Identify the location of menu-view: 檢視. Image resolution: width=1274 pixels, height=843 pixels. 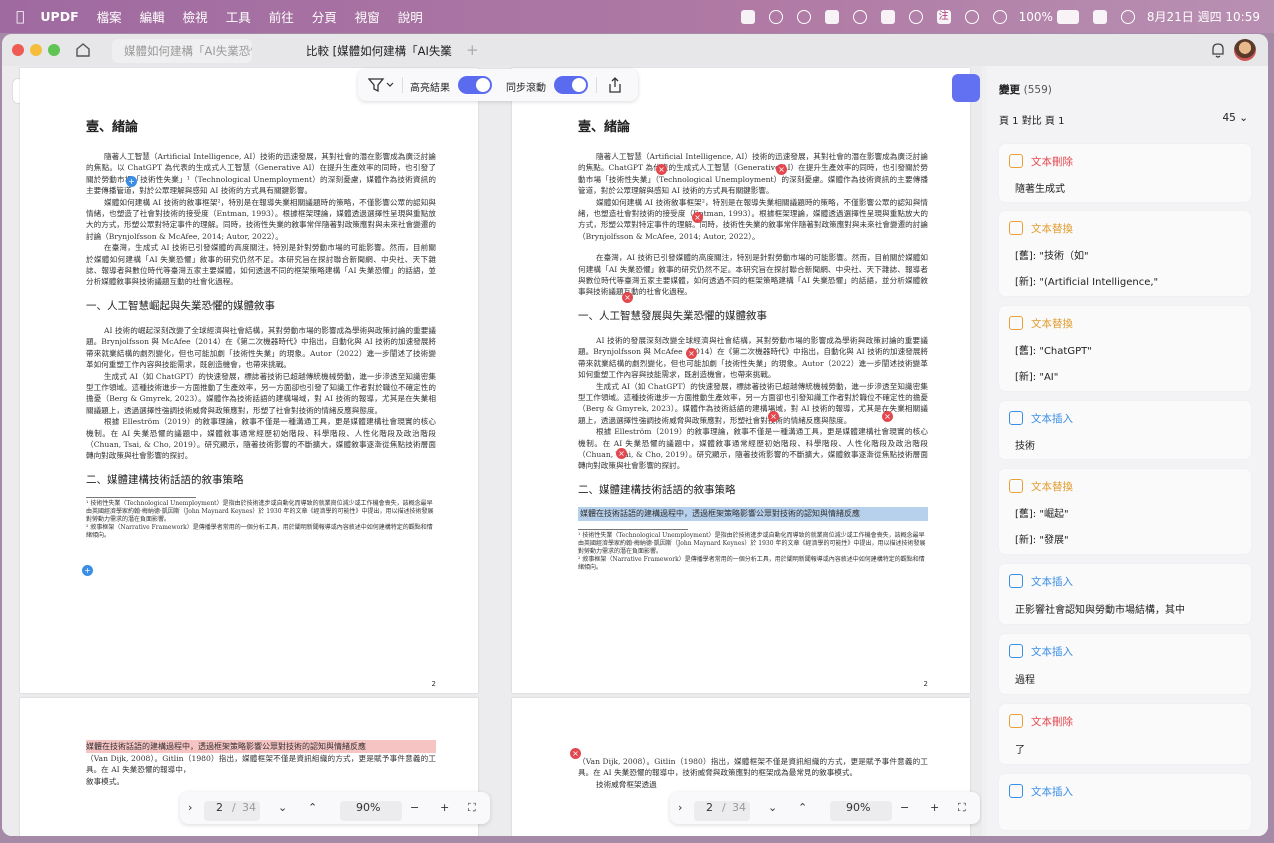
(195, 16).